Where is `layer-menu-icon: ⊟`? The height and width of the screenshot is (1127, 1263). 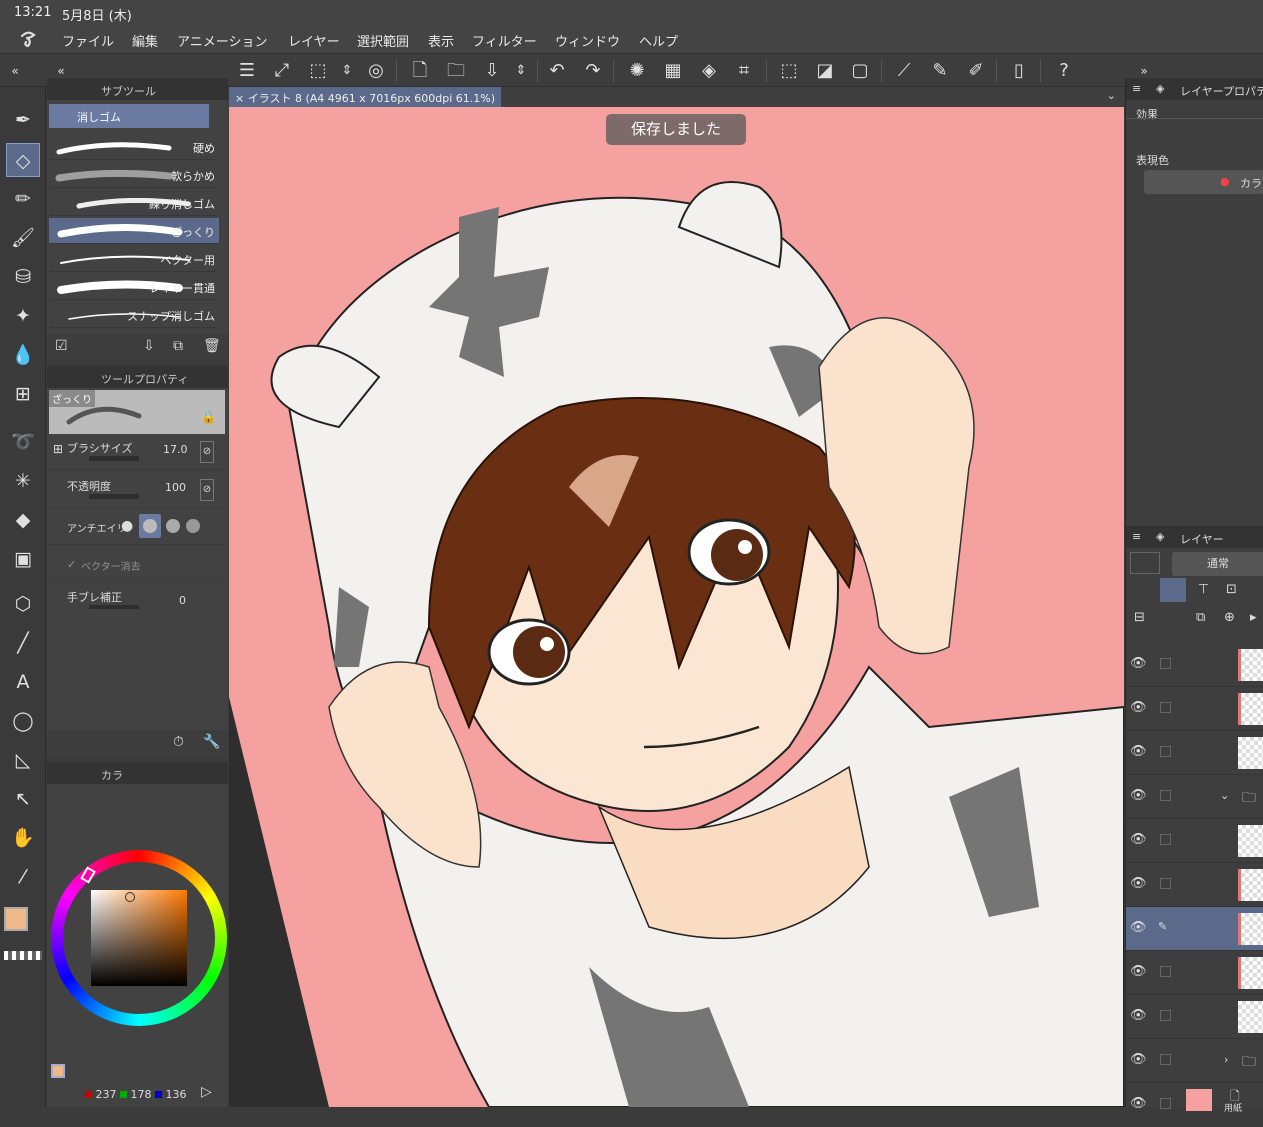
layer-menu-icon: ⊟ is located at coordinates (1139, 617).